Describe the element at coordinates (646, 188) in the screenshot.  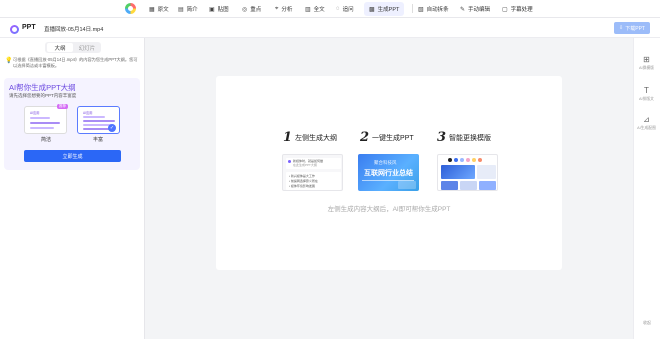
I see `right-rail` at that location.